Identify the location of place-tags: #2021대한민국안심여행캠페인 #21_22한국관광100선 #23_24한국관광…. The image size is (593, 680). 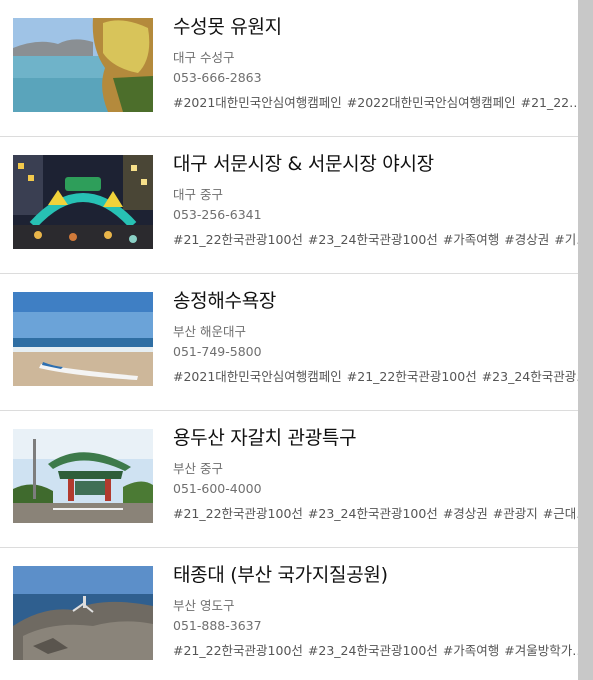
(375, 377).